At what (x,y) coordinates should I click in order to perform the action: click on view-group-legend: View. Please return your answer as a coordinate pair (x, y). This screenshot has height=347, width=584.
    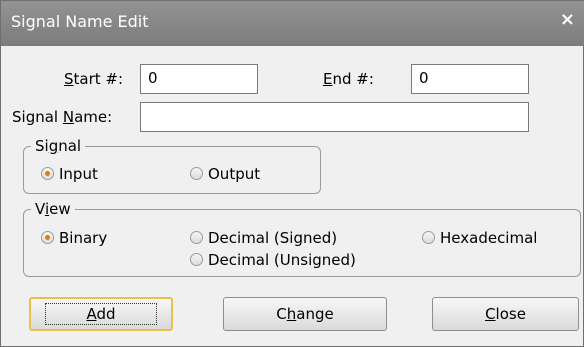
    Looking at the image, I should click on (53, 209).